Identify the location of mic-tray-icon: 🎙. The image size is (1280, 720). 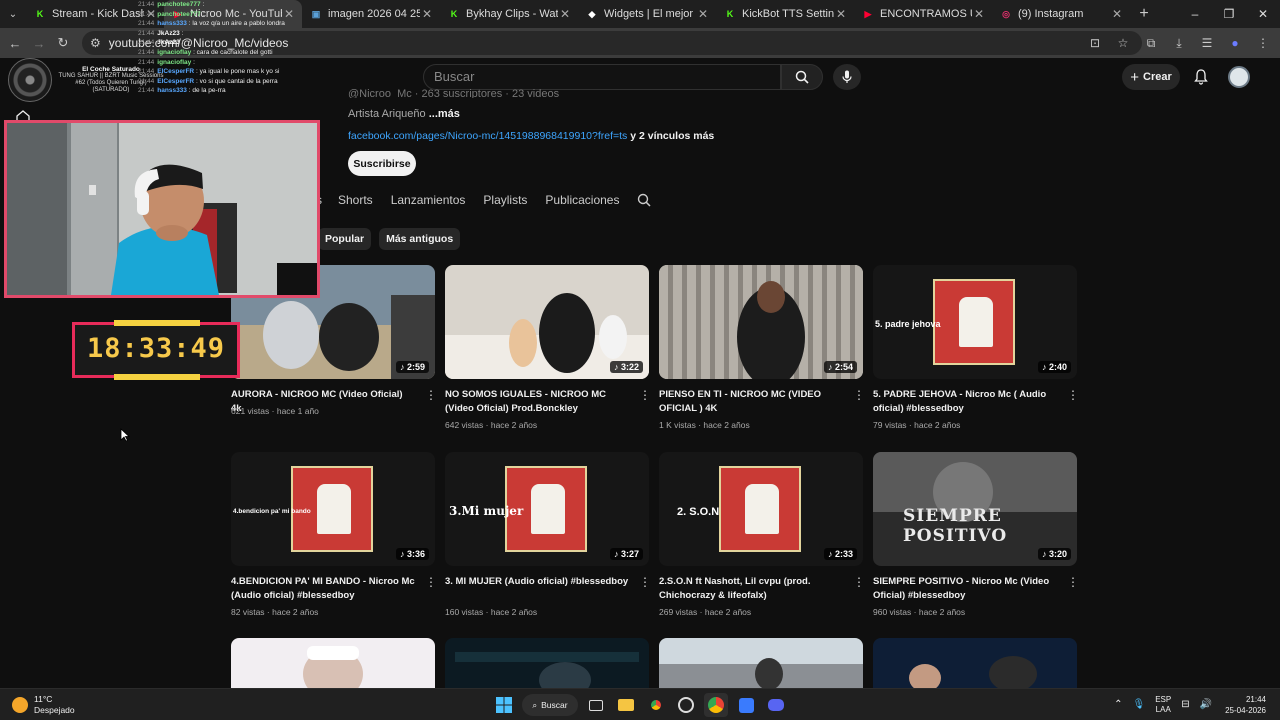
(1139, 705).